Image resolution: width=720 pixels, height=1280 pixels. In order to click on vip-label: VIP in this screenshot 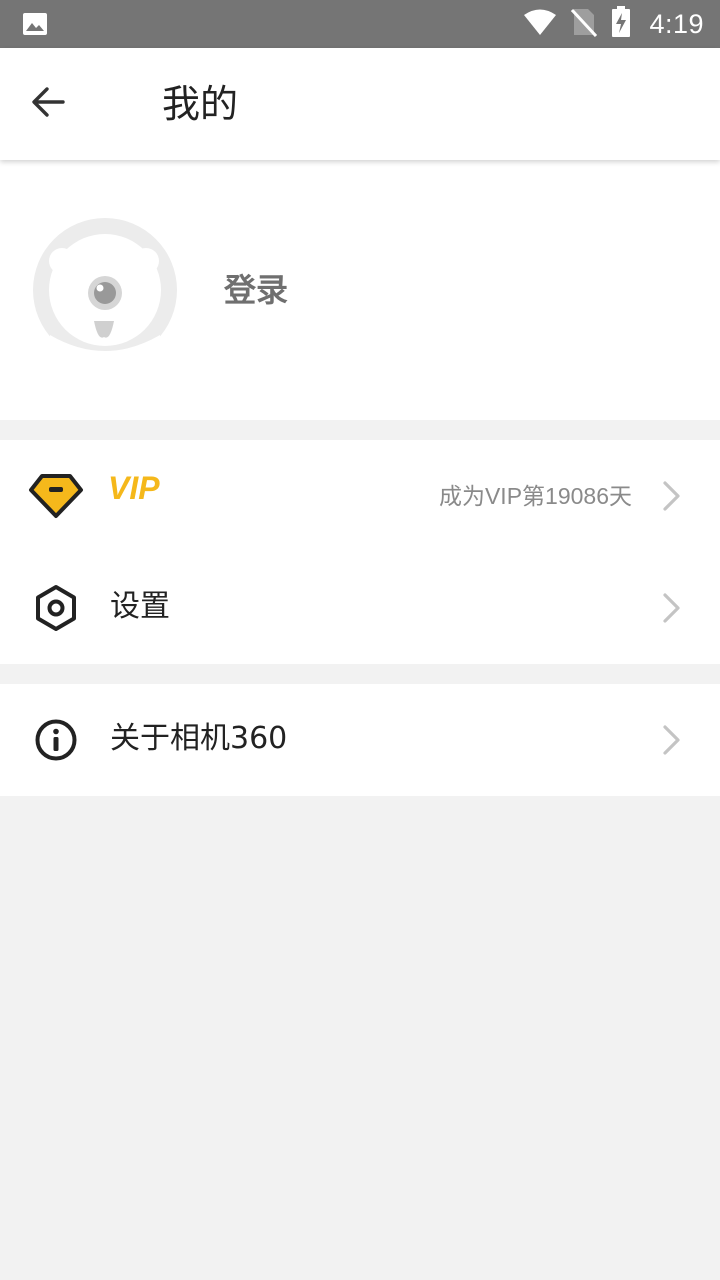, I will do `click(142, 490)`.